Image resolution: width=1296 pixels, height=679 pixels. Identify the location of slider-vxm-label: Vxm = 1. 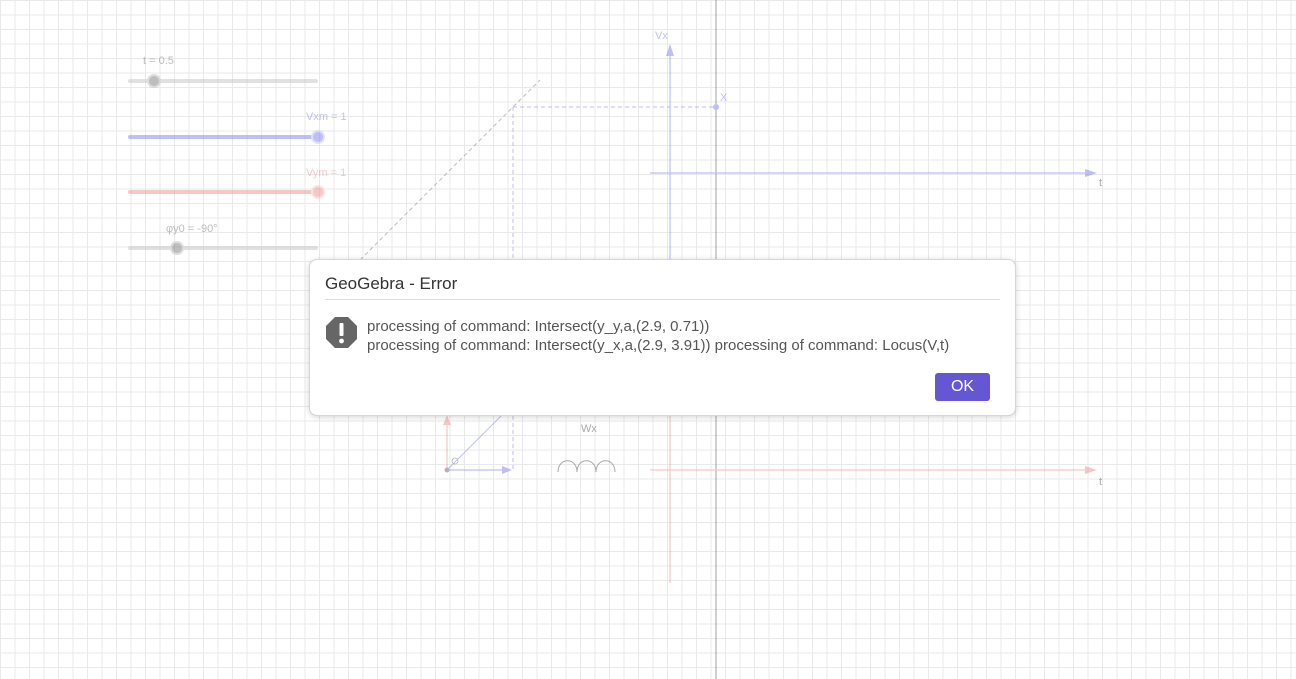
(326, 117).